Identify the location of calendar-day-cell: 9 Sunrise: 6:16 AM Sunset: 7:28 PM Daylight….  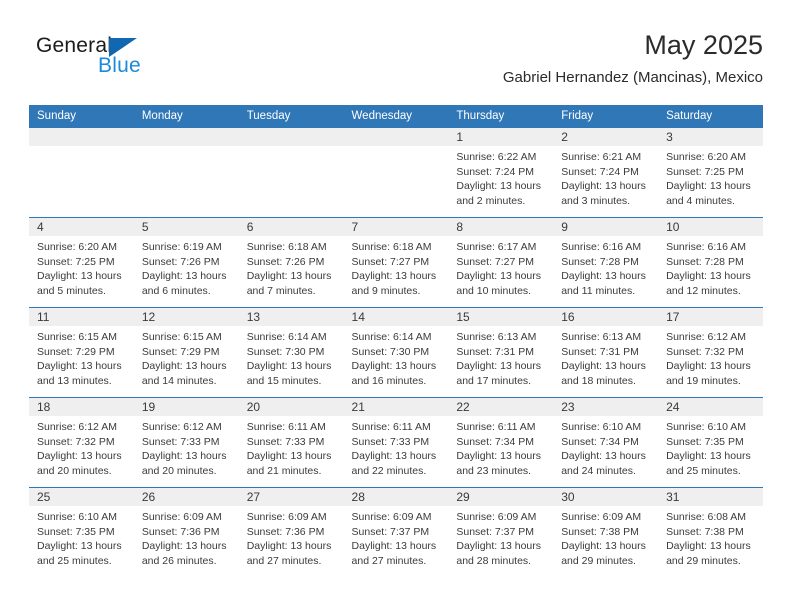
(606, 262).